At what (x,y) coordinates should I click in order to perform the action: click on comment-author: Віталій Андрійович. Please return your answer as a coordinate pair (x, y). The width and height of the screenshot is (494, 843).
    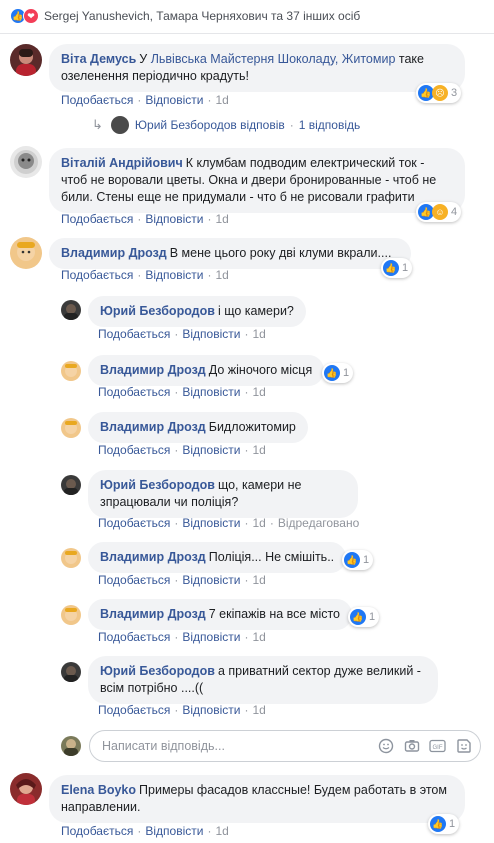
    Looking at the image, I should click on (122, 163).